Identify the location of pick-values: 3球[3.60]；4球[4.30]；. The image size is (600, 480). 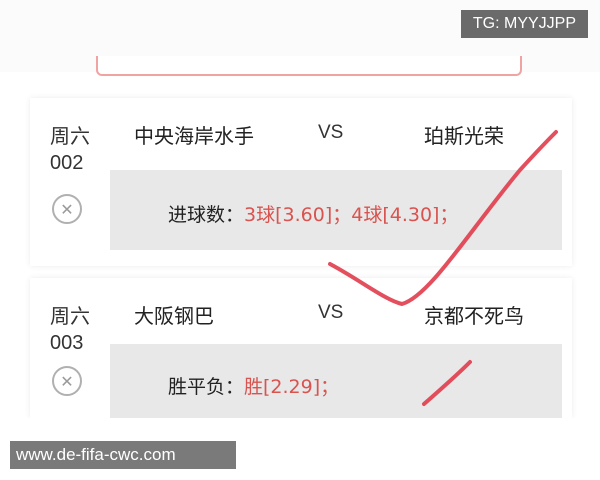
(351, 215).